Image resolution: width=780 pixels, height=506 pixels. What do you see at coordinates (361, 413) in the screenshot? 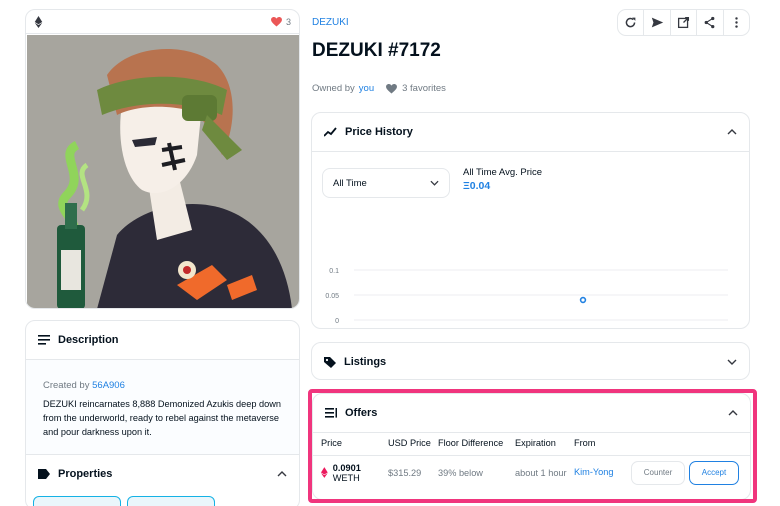
I see `offers-title: Offers` at bounding box center [361, 413].